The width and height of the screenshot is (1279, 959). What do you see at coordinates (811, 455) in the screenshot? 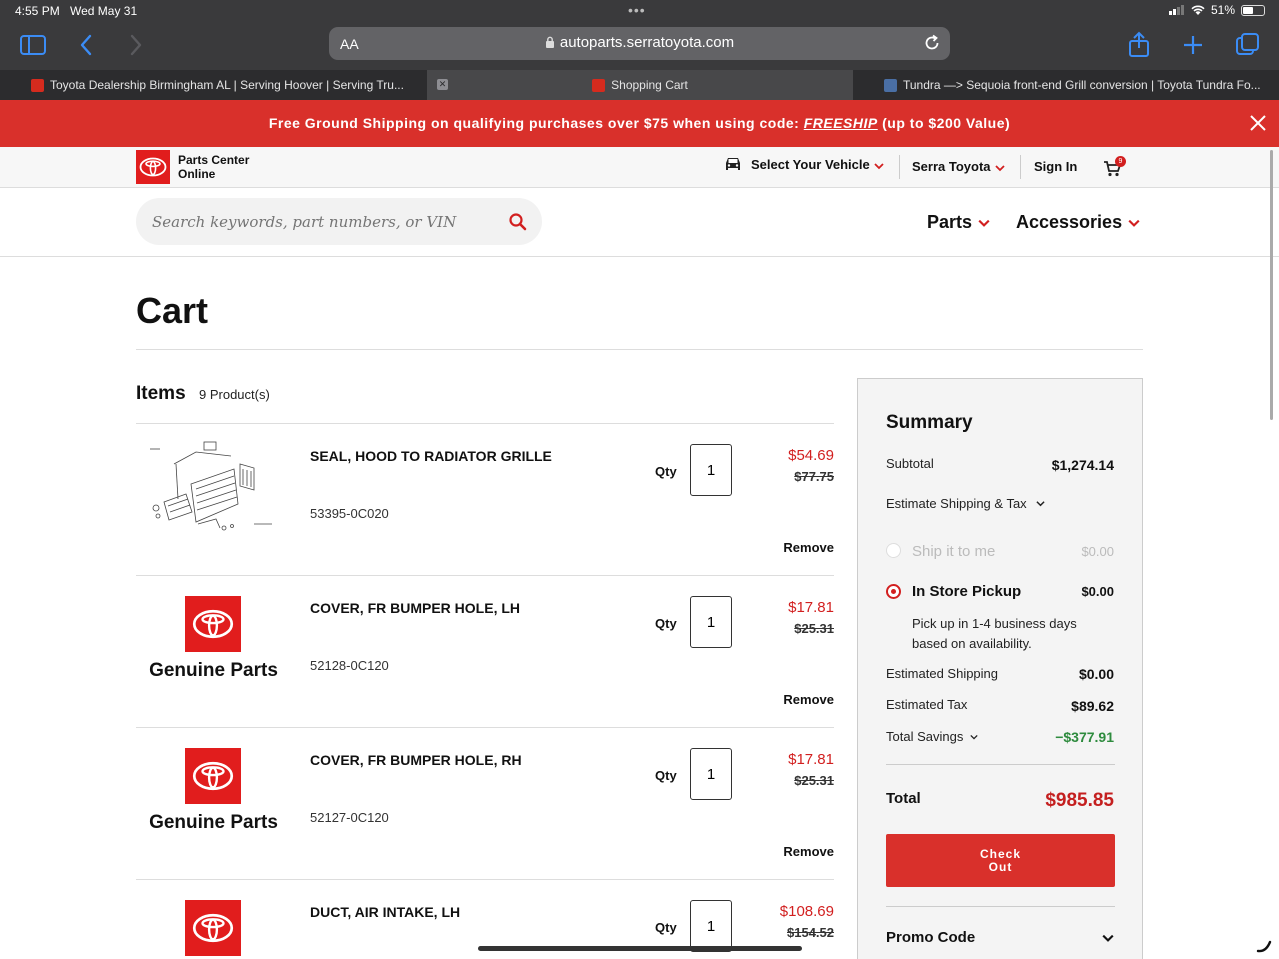
I see `sale-price: $54.69` at bounding box center [811, 455].